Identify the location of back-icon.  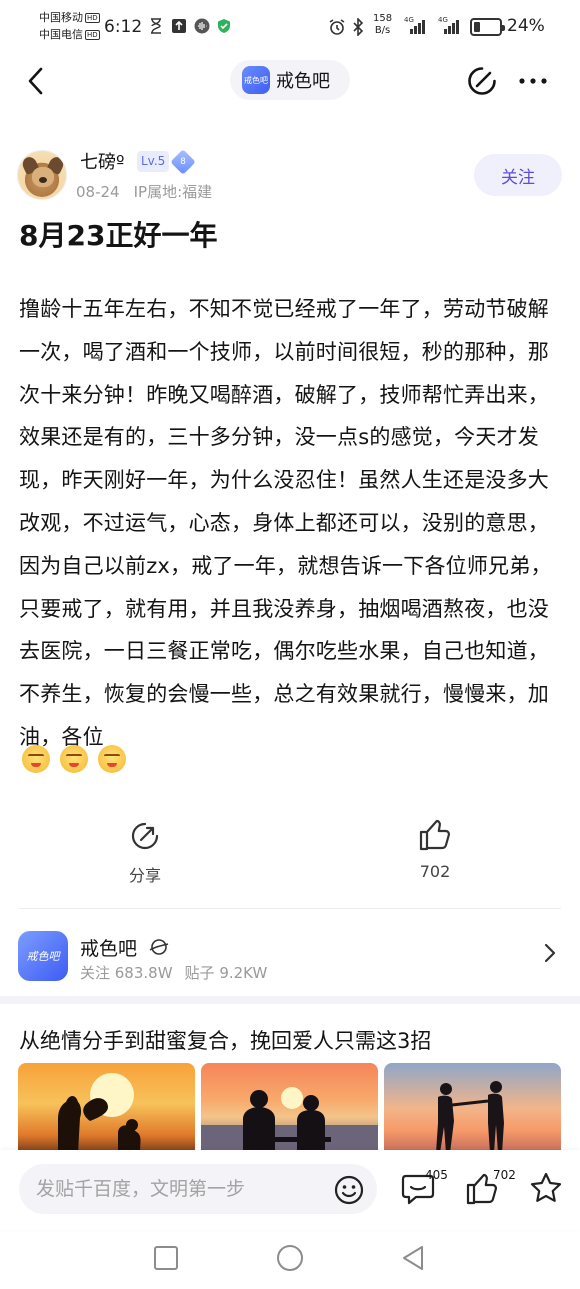
(35, 81).